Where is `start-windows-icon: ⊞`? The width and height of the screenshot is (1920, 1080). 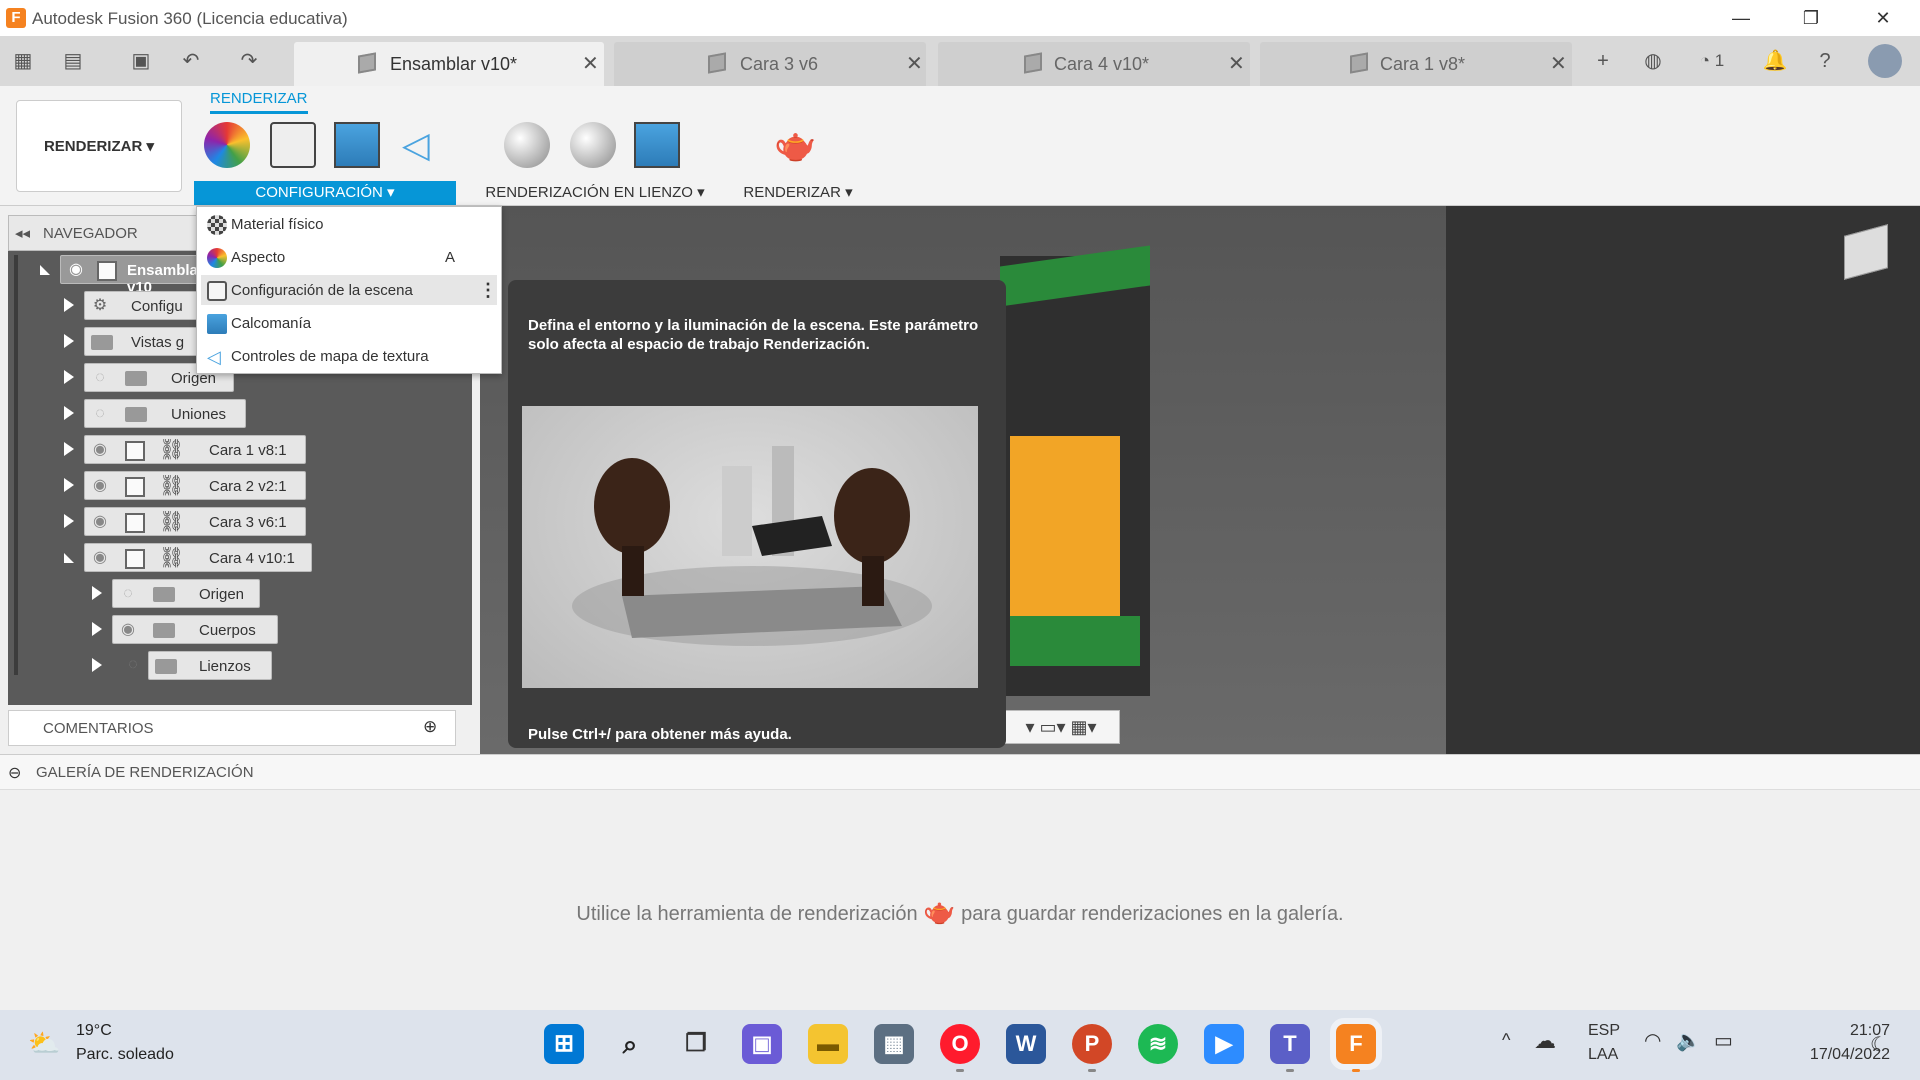 start-windows-icon: ⊞ is located at coordinates (564, 1044).